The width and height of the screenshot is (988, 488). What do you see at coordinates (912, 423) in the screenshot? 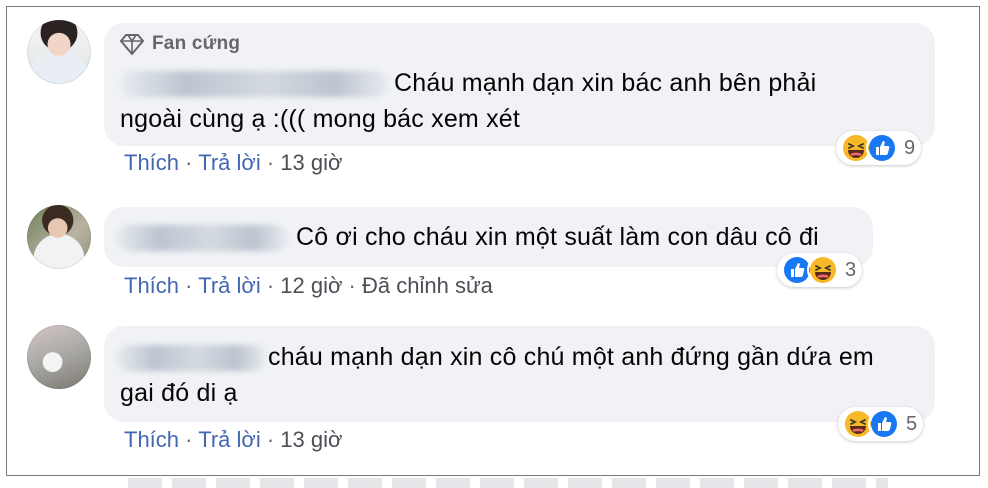
I see `reaction-count: 5` at bounding box center [912, 423].